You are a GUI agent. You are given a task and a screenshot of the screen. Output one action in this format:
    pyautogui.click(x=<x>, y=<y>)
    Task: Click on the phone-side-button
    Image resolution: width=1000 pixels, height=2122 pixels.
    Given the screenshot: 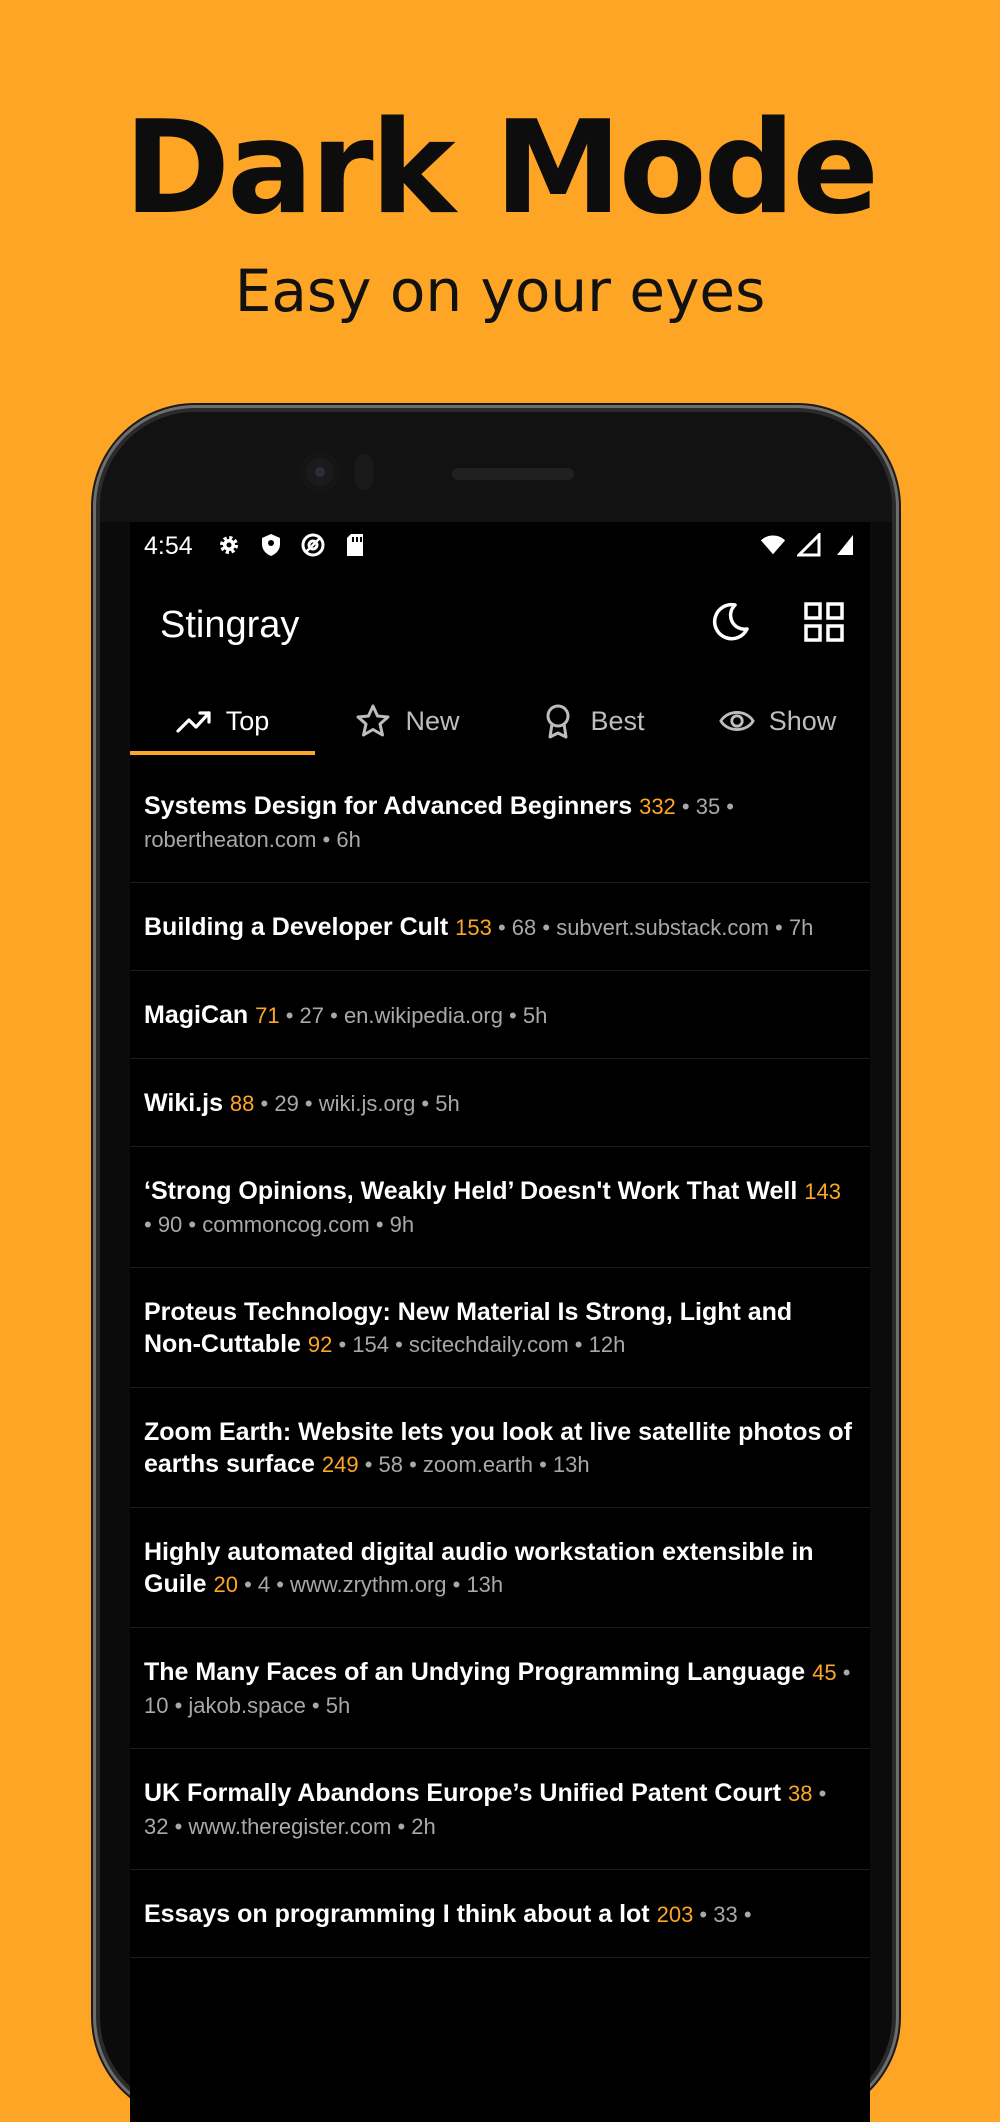 What is the action you would take?
    pyautogui.click(x=897, y=880)
    